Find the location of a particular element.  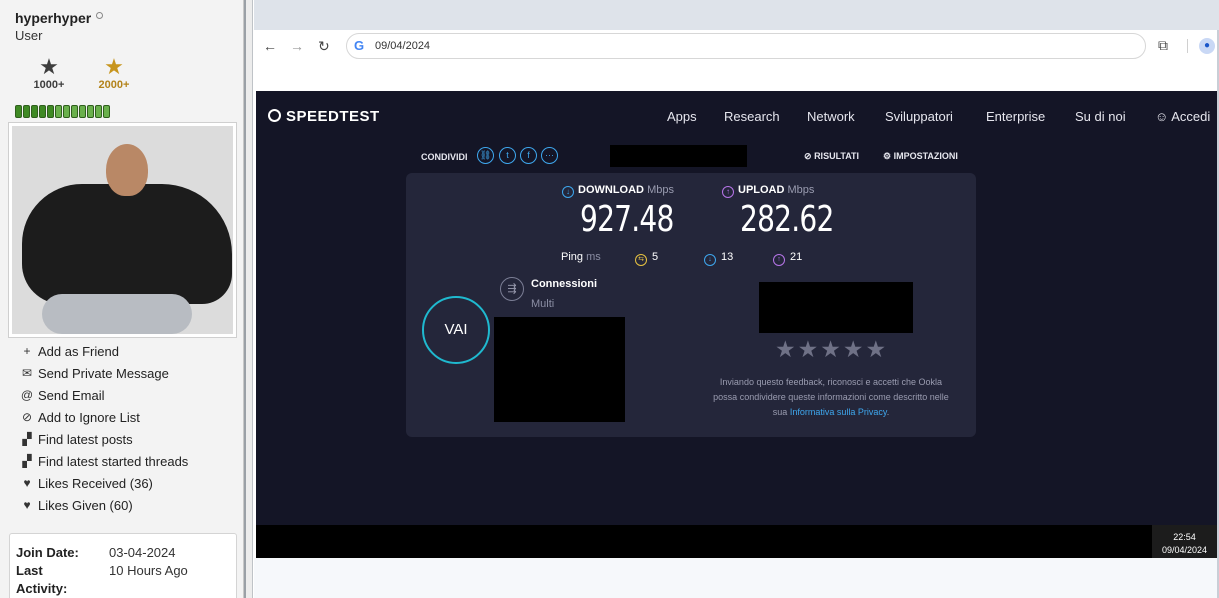

award-label: 2000+ is located at coordinates (114, 85).